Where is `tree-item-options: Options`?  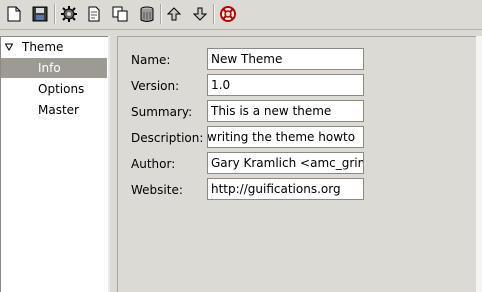
tree-item-options: Options is located at coordinates (54, 89).